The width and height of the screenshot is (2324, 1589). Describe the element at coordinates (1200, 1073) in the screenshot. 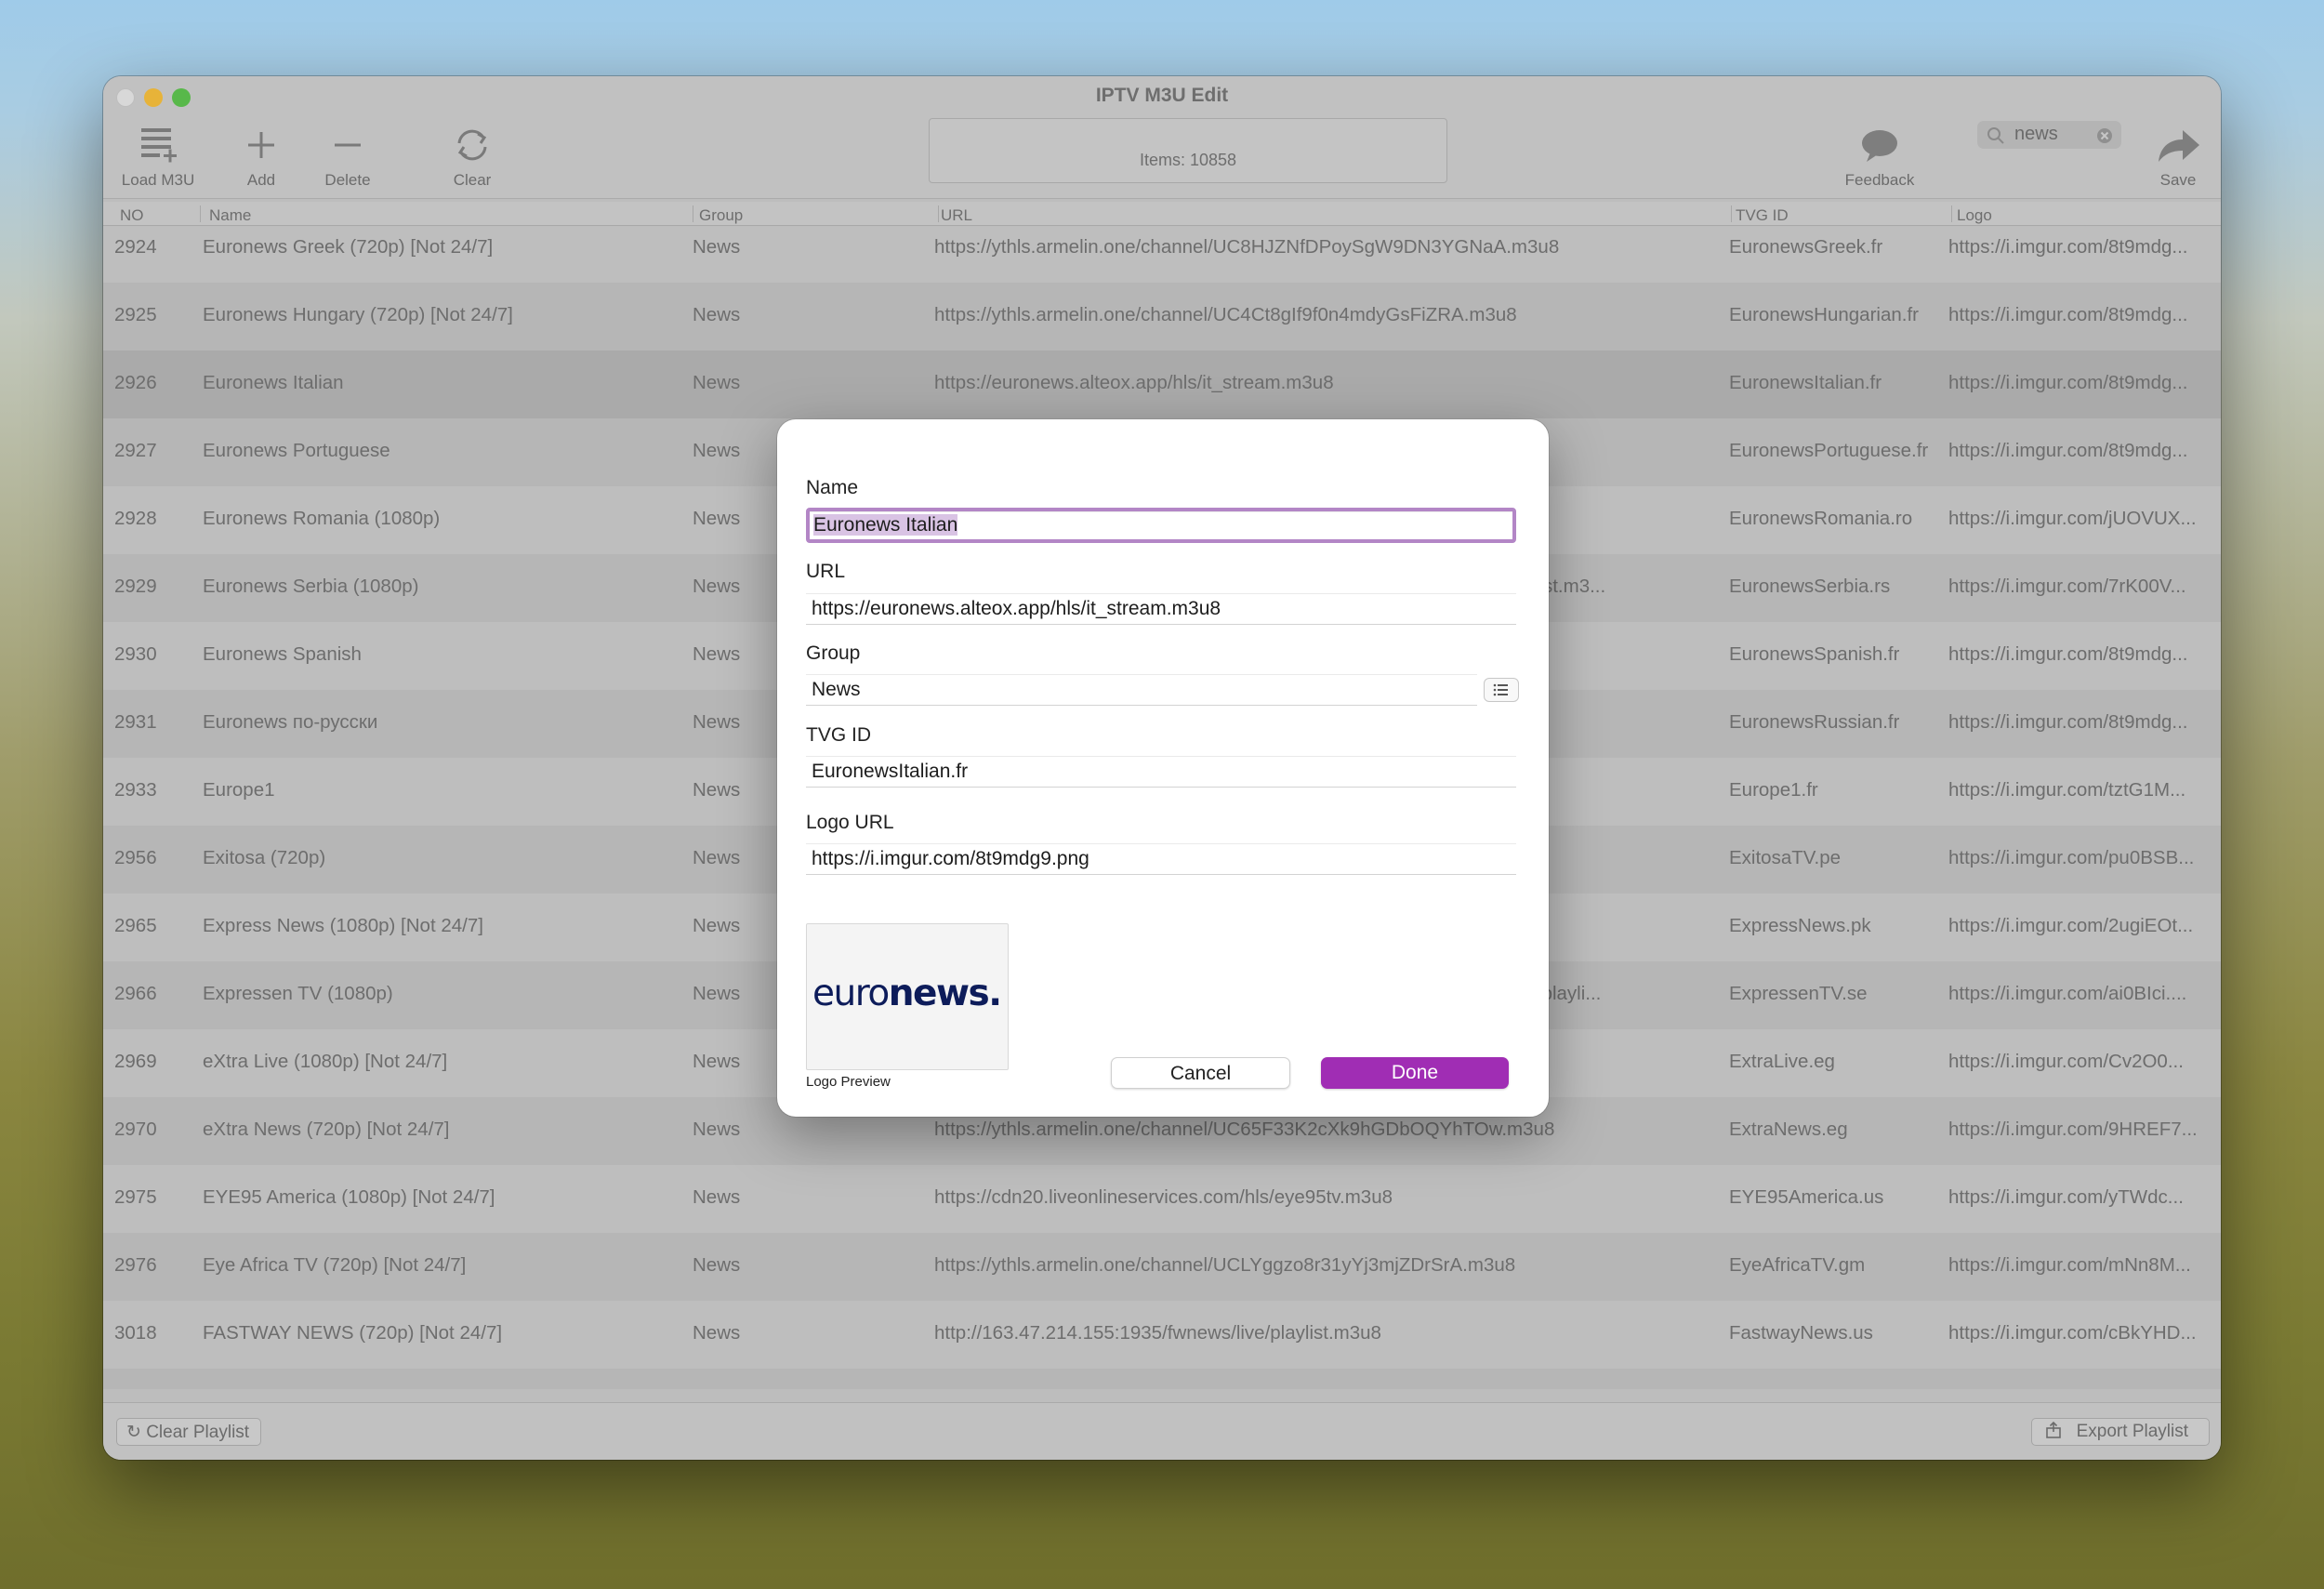

I see `cancel-button: Cancel` at that location.